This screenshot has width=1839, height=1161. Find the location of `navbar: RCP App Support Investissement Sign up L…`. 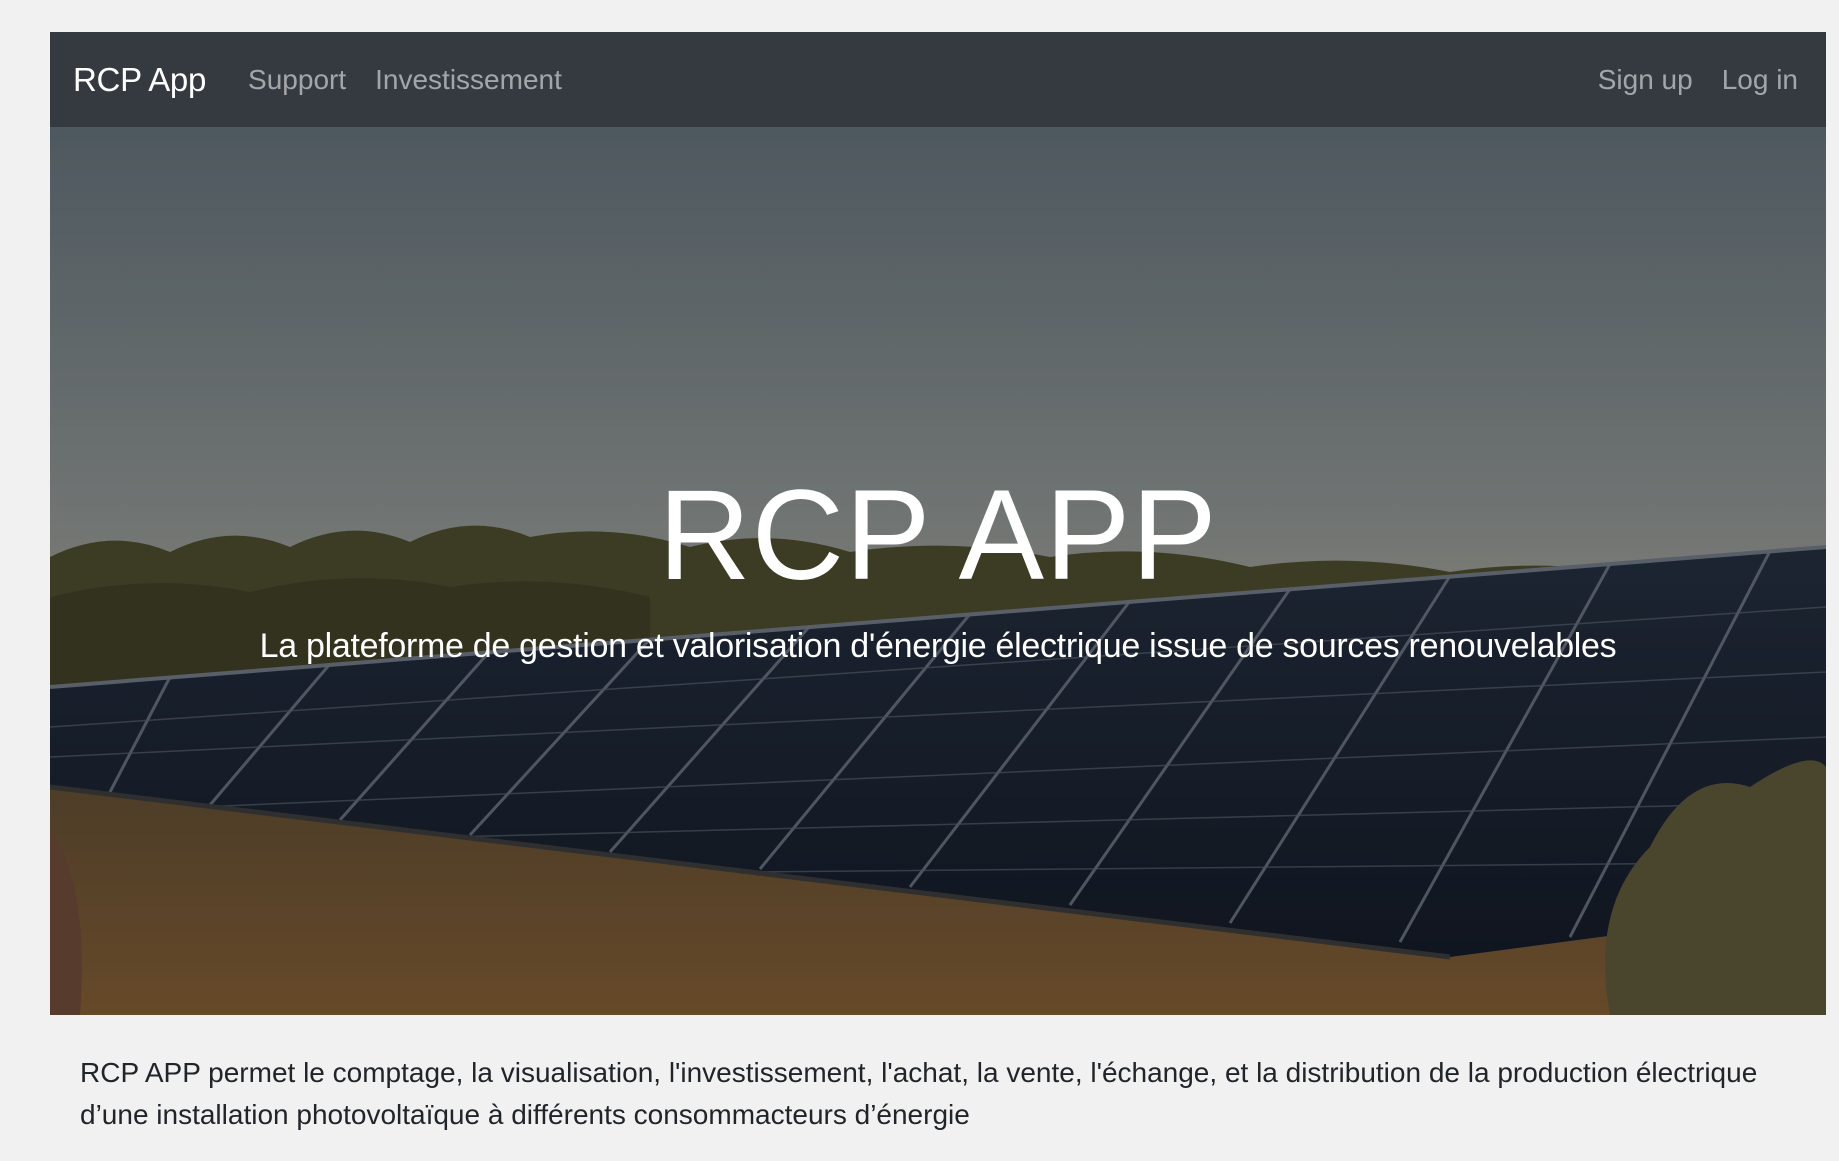

navbar: RCP App Support Investissement Sign up L… is located at coordinates (938, 79).